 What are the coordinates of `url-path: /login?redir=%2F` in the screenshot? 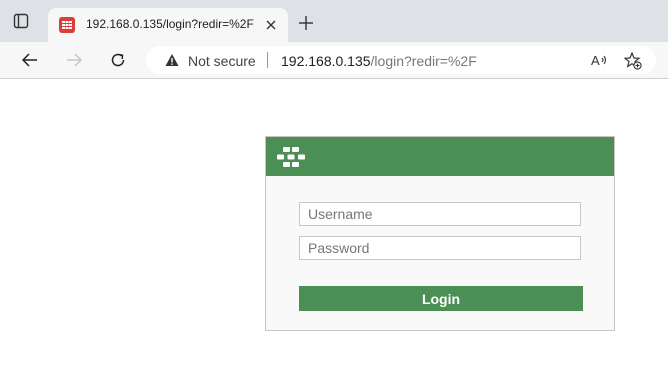 It's located at (423, 61).